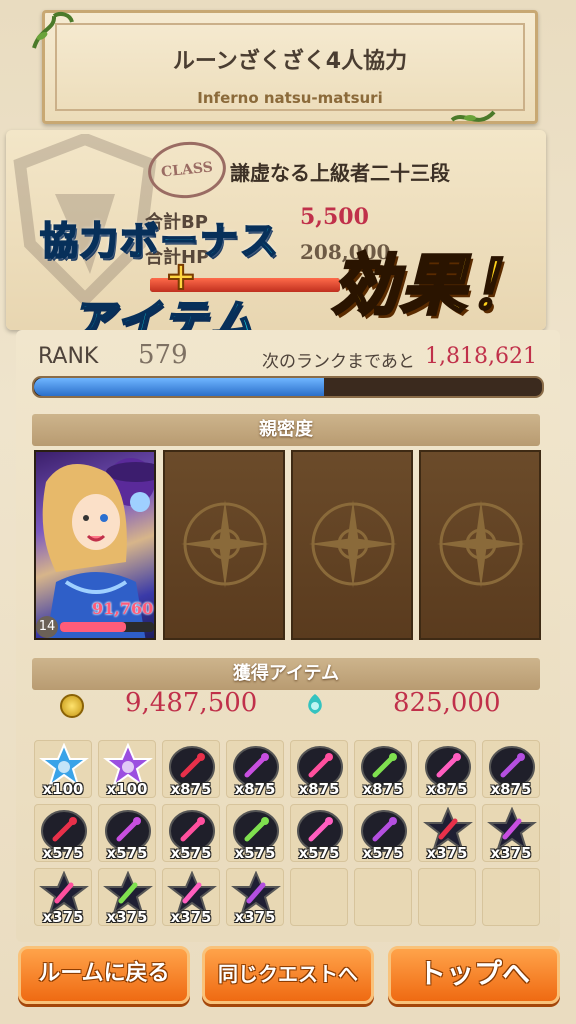 This screenshot has height=1024, width=576. I want to click on banner-effect: 効果！, so click(433, 286).